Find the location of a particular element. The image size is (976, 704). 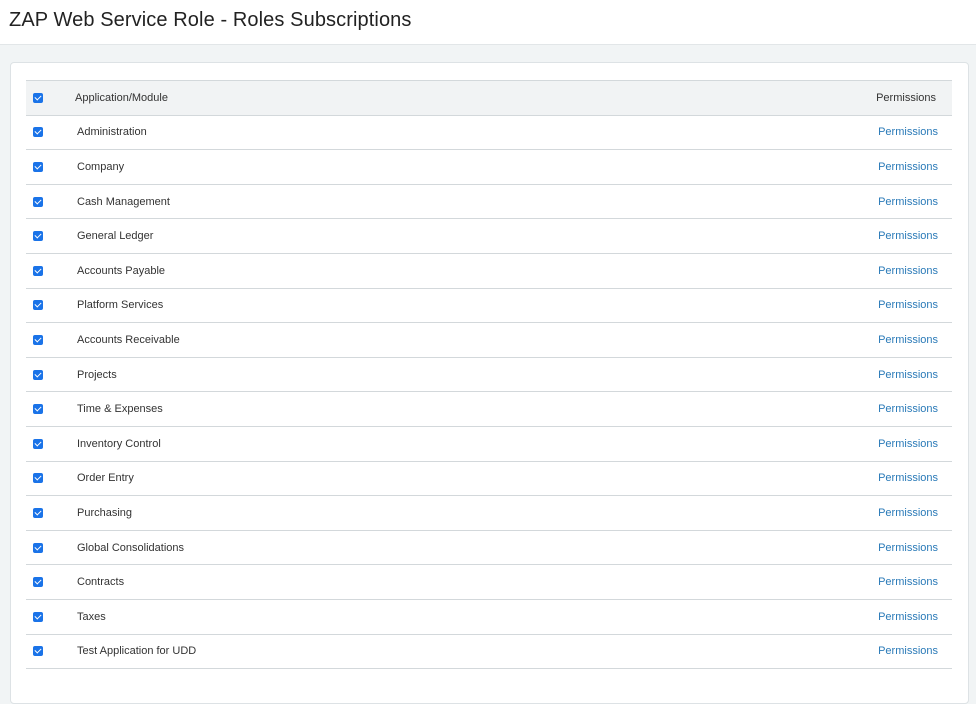

module-name: Contracts is located at coordinates (445, 582).